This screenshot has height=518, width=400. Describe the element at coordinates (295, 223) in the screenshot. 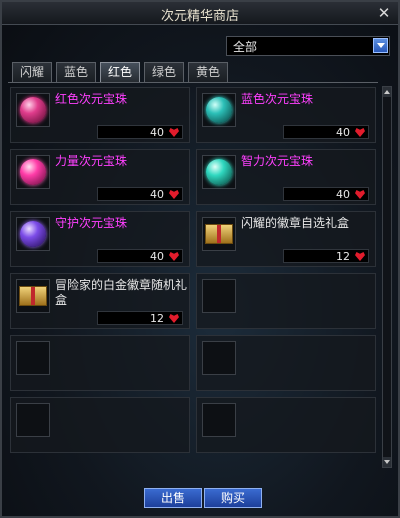

I see `item-name: 闪耀的徽章自选礼盒` at that location.